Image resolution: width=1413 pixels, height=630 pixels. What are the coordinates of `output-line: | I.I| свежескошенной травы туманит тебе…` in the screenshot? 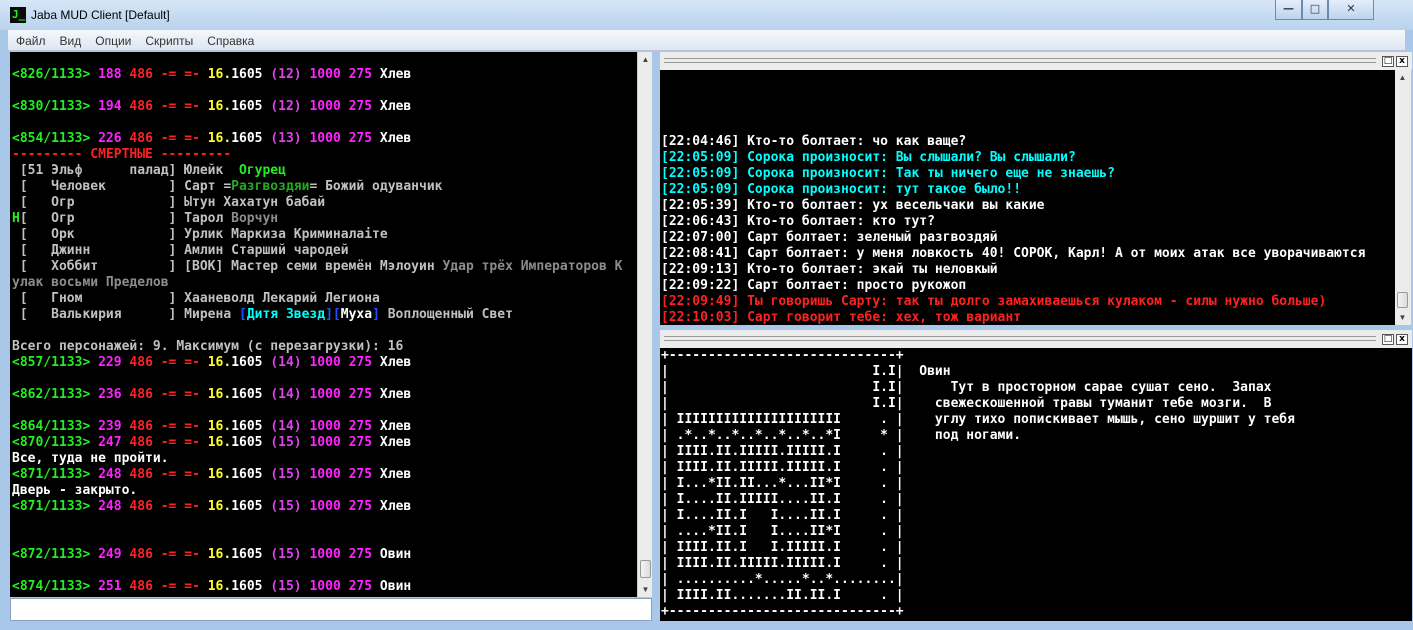 It's located at (1036, 404).